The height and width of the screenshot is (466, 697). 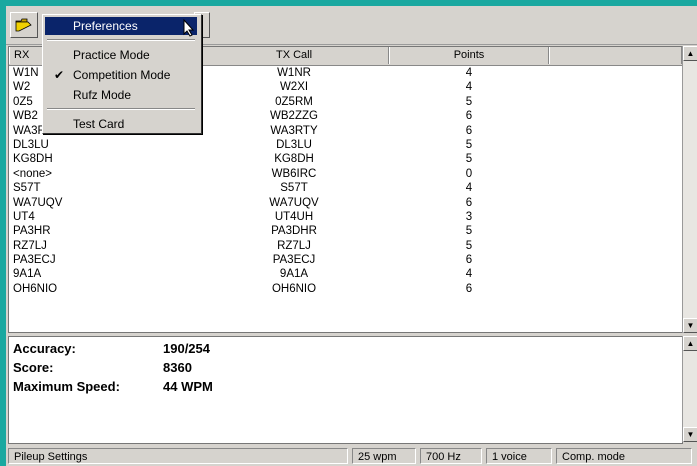 I want to click on status-mode: Comp. mode, so click(x=624, y=456).